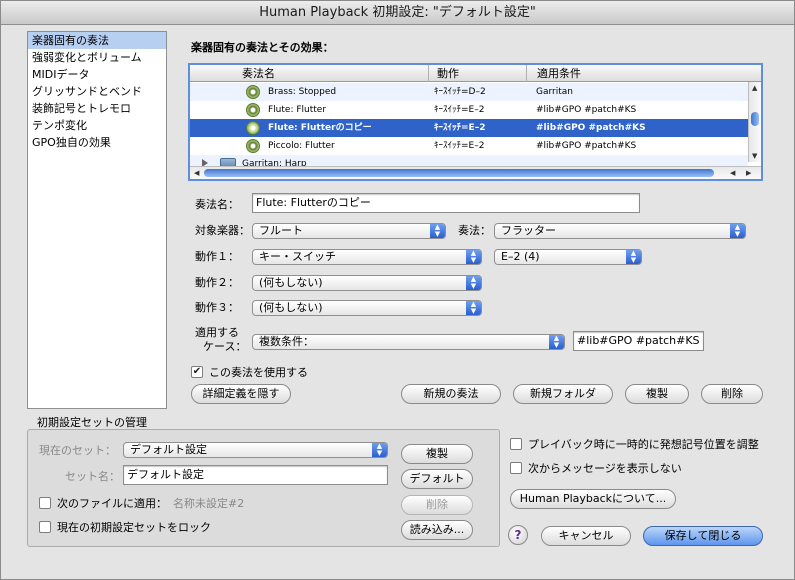 The image size is (795, 580). What do you see at coordinates (605, 468) in the screenshot?
I see `no-message-label: 次からメッセージを表示しない` at bounding box center [605, 468].